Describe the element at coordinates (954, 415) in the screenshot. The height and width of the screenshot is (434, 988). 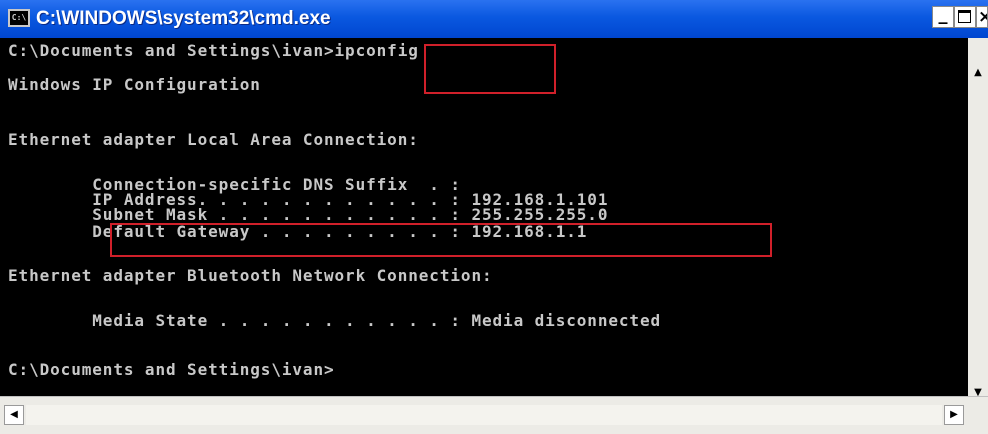
I see `scroll-right-icon: ▶` at that location.